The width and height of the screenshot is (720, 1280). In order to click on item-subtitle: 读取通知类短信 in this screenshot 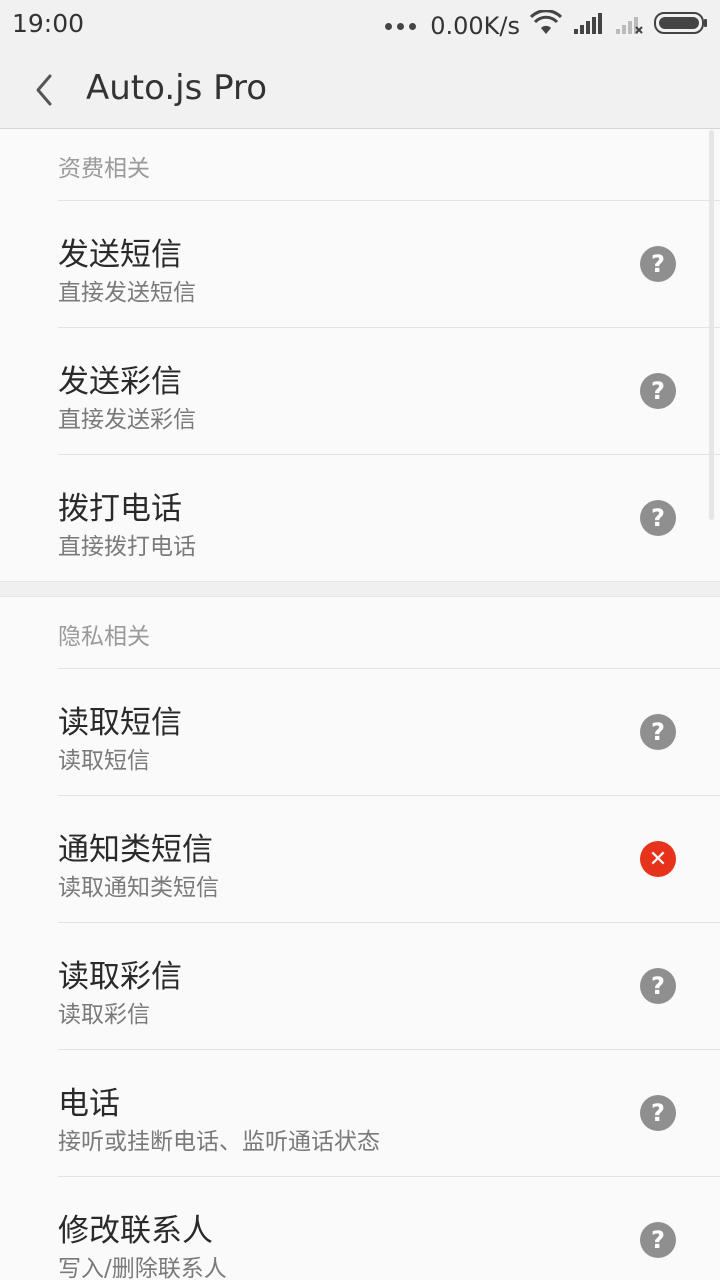, I will do `click(138, 888)`.